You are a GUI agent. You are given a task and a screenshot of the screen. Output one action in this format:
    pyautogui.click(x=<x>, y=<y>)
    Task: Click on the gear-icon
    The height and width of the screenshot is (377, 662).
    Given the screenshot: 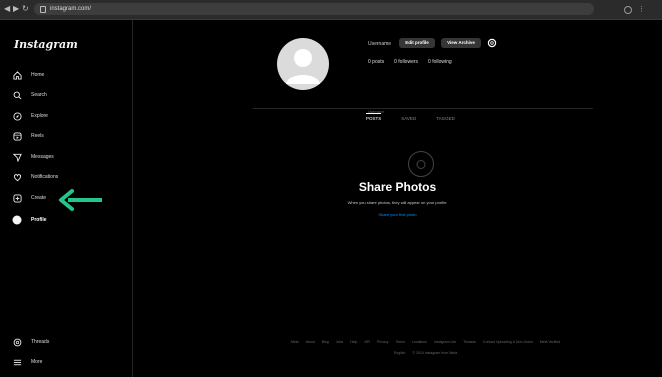 What is the action you would take?
    pyautogui.click(x=492, y=43)
    